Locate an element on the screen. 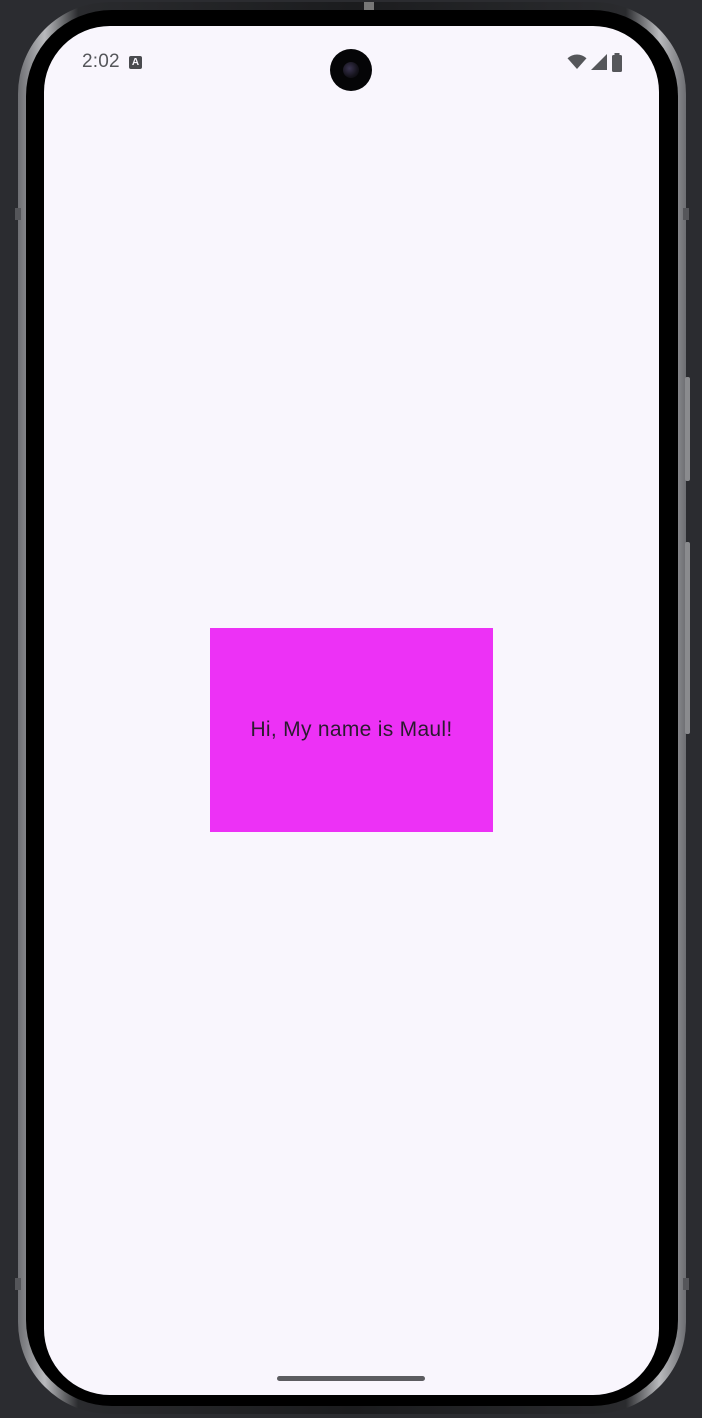 The height and width of the screenshot is (1418, 702). home-indicator is located at coordinates (351, 1378).